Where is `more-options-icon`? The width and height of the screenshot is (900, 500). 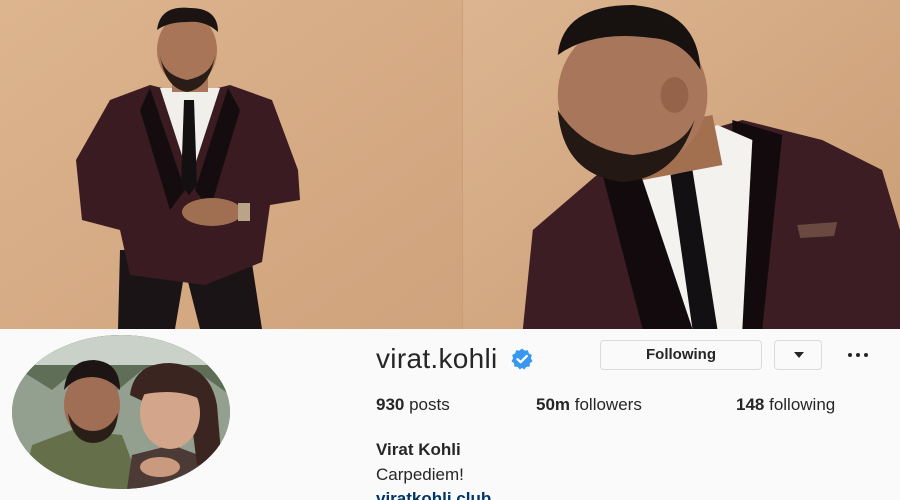
more-options-icon is located at coordinates (858, 355).